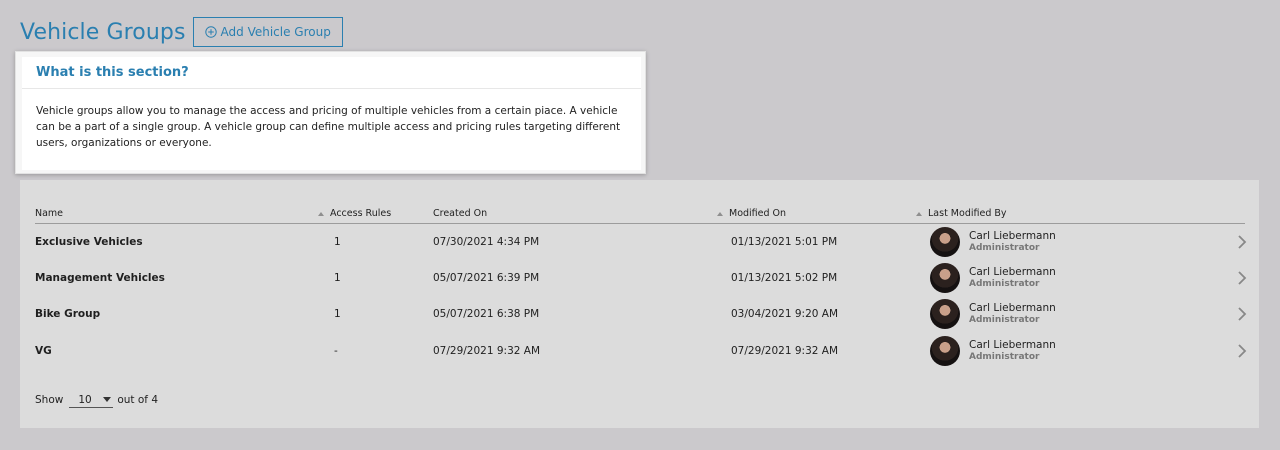 The width and height of the screenshot is (1280, 450). What do you see at coordinates (486, 314) in the screenshot?
I see `created-on: 05/07/2021 6:38 PM` at bounding box center [486, 314].